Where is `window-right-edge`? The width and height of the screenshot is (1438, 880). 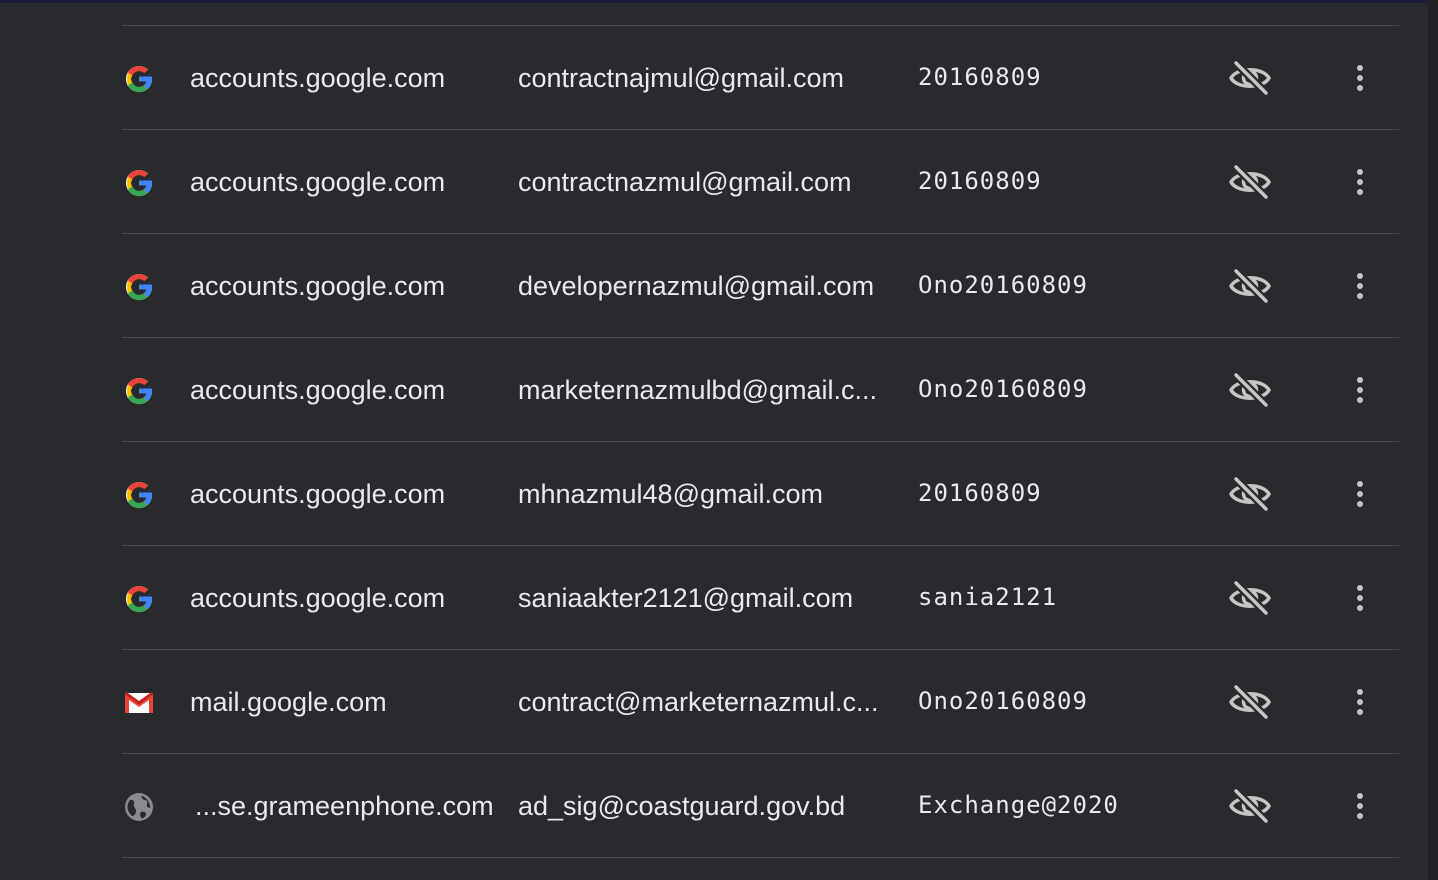 window-right-edge is located at coordinates (1433, 440).